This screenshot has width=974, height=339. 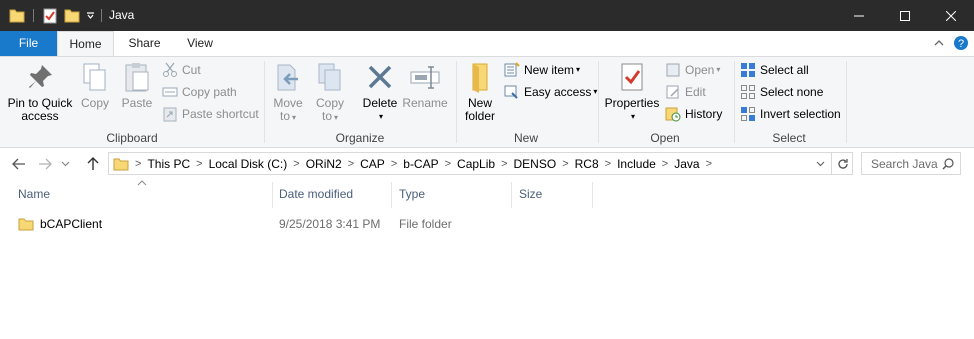 I want to click on search-box: Search Java, so click(x=911, y=163).